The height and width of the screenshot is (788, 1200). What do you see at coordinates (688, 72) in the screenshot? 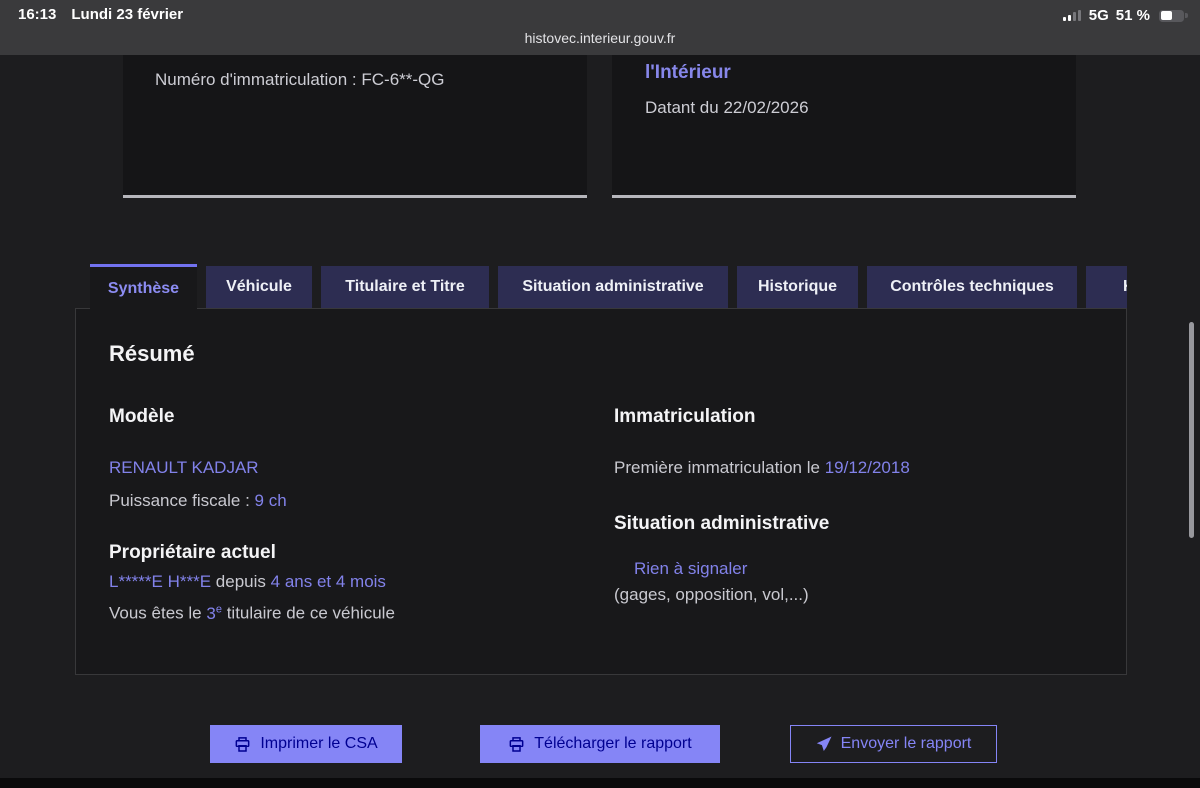
I see `ministry-title: l'Intérieur` at bounding box center [688, 72].